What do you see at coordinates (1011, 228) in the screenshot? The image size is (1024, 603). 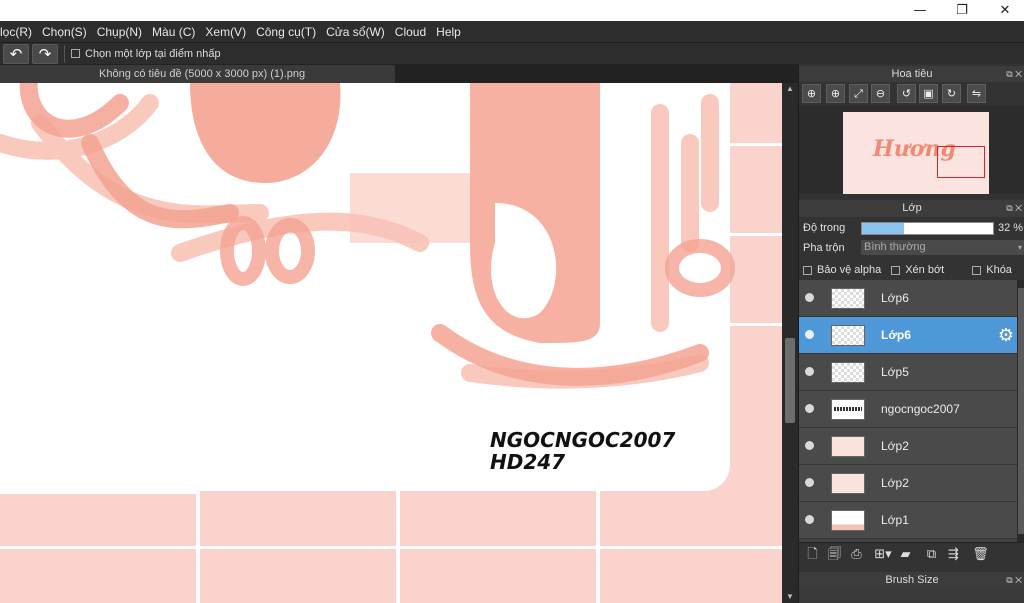 I see `opacity-value: 32 %` at bounding box center [1011, 228].